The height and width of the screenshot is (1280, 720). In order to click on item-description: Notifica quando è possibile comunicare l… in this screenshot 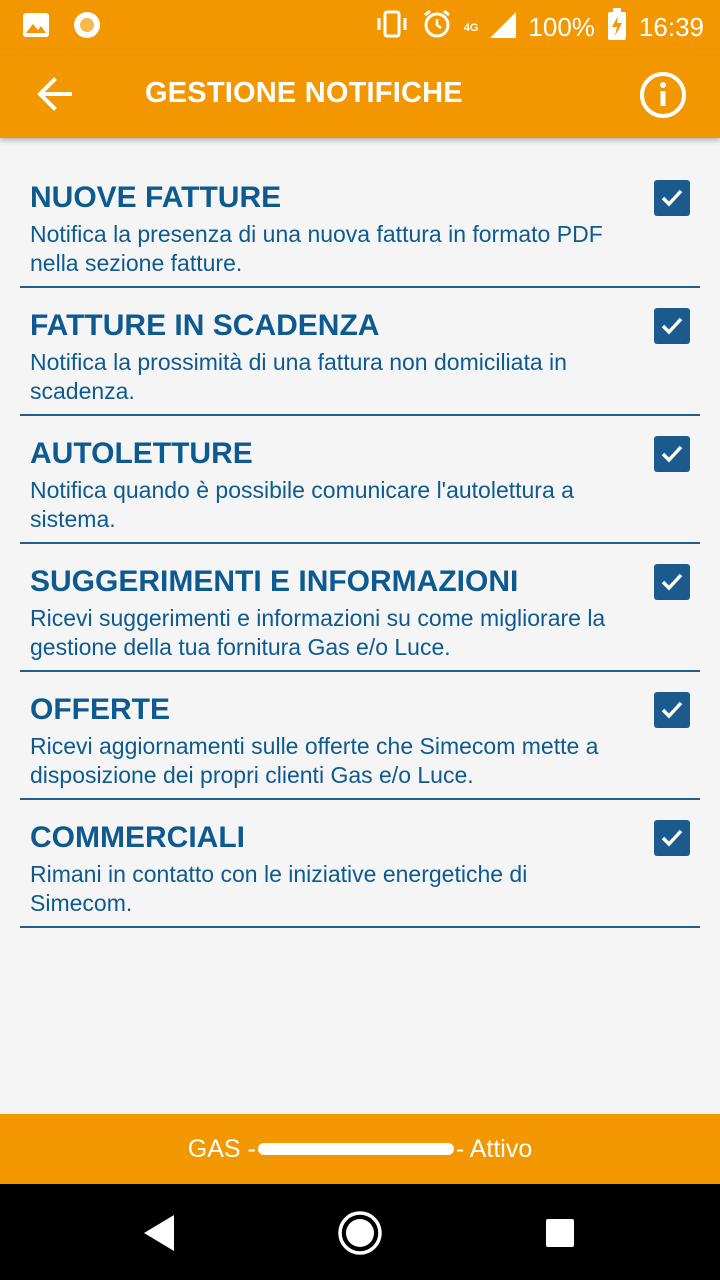, I will do `click(302, 504)`.